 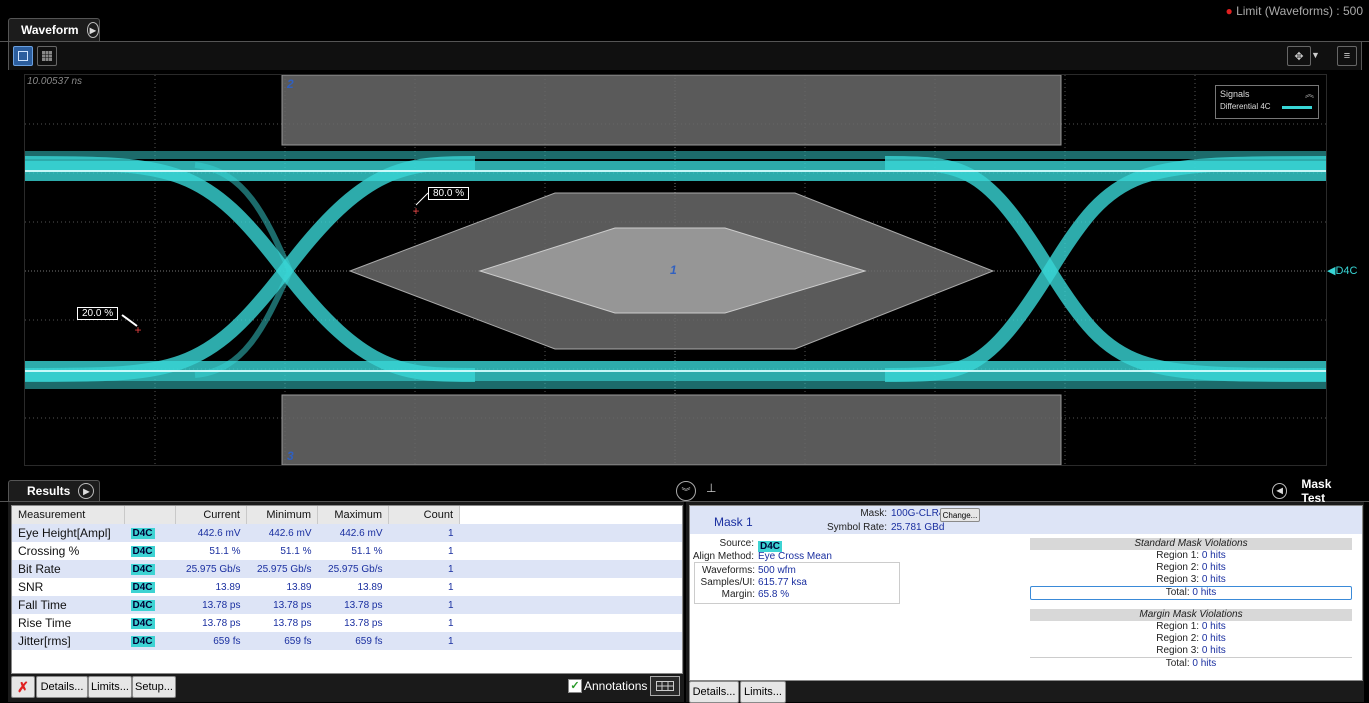 I want to click on limit-status-text: Limit (Waveforms) : 500, so click(x=1299, y=11).